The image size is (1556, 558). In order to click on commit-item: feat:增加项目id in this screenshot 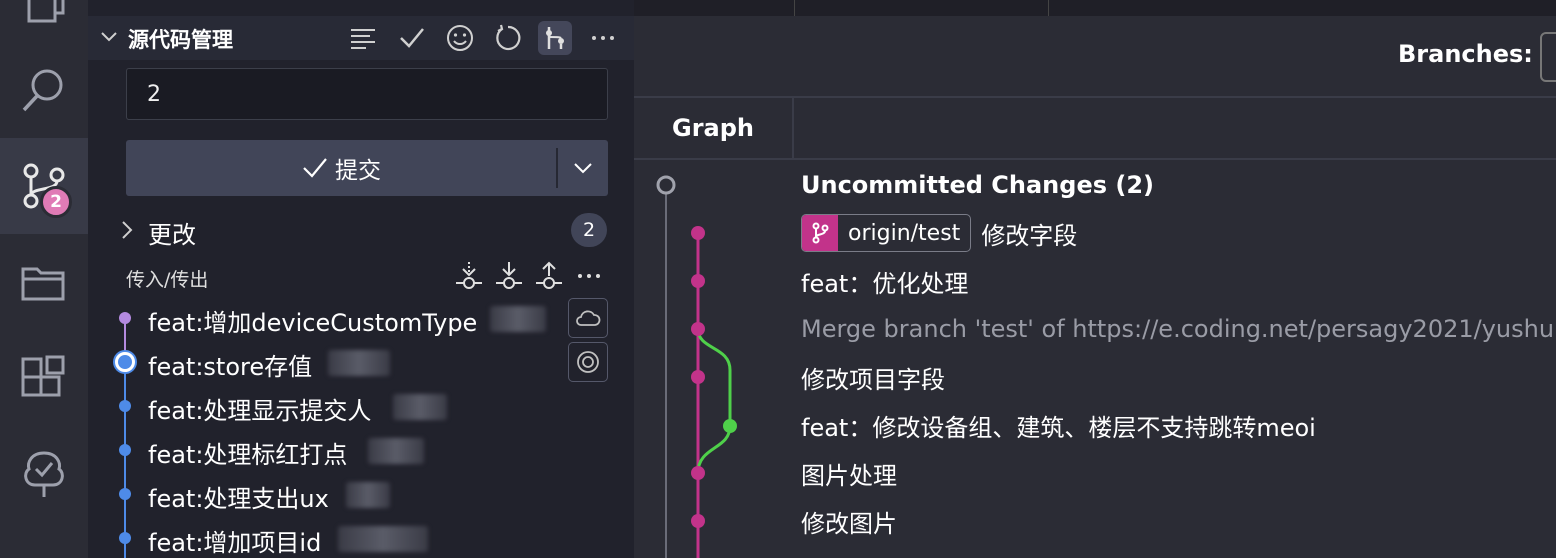, I will do `click(361, 537)`.